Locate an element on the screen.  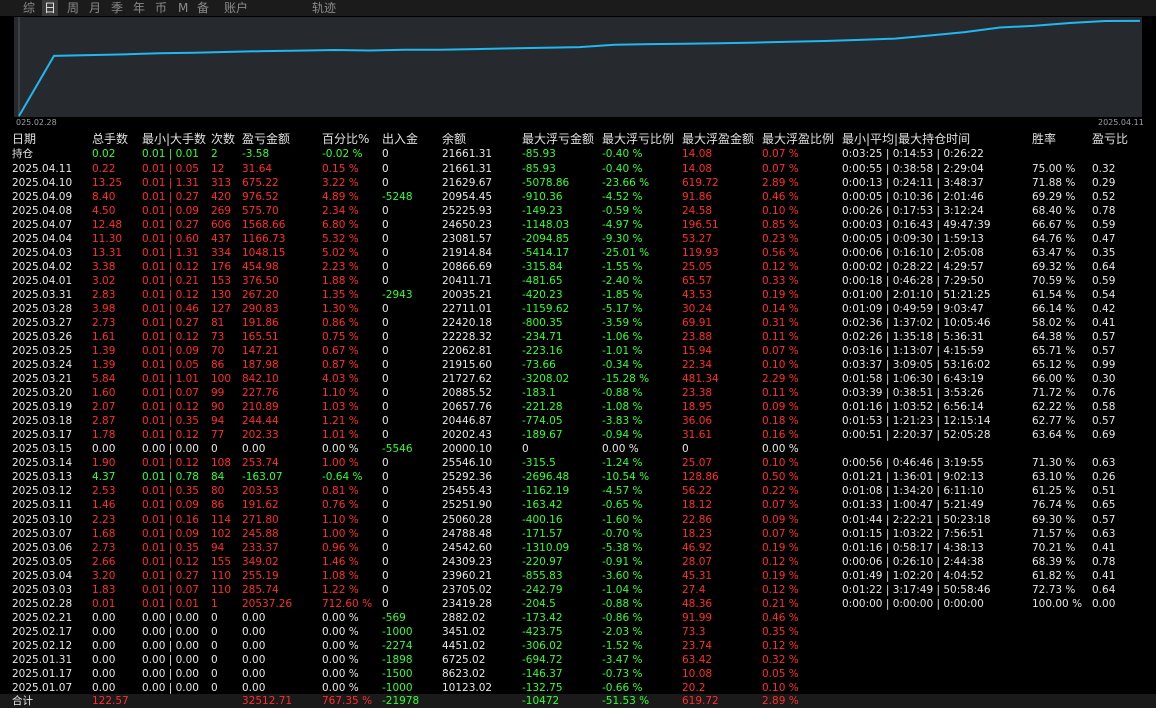
cell-total-lots: 1.39 is located at coordinates (104, 365).